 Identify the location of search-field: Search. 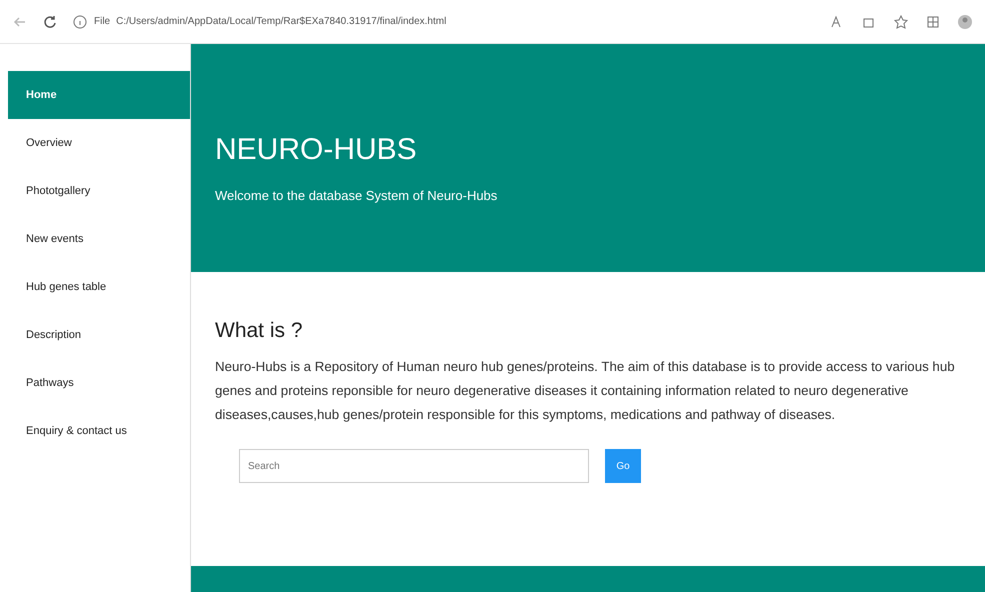
(414, 466).